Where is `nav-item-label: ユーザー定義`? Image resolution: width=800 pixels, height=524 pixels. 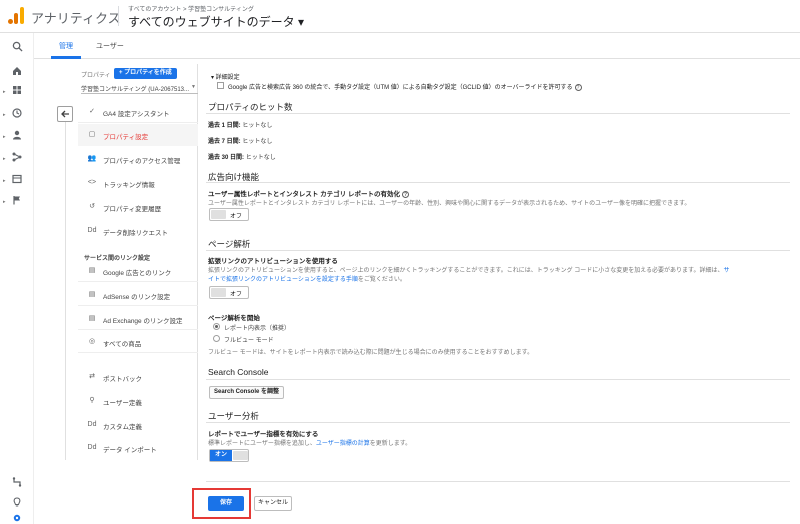
nav-item-label: ユーザー定義 is located at coordinates (122, 403).